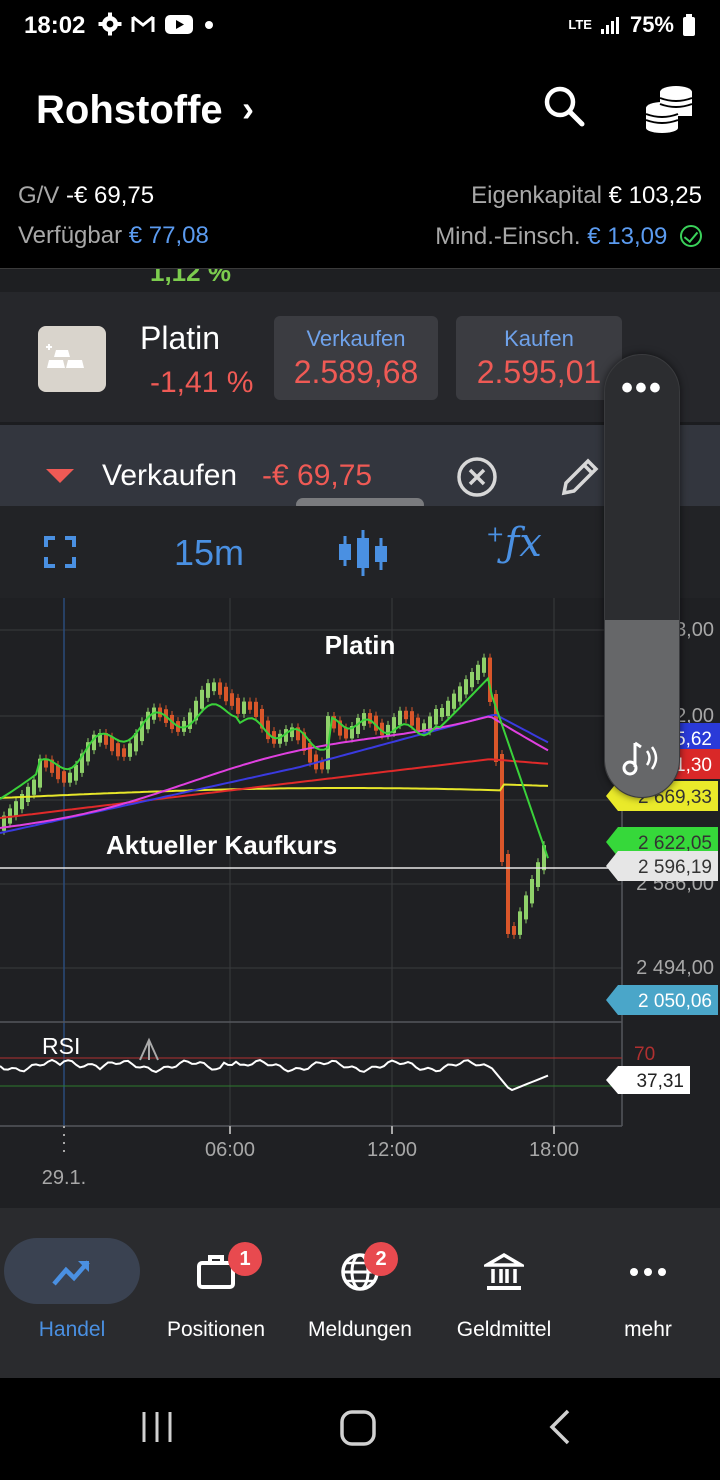  What do you see at coordinates (564, 106) in the screenshot?
I see `search-icon` at bounding box center [564, 106].